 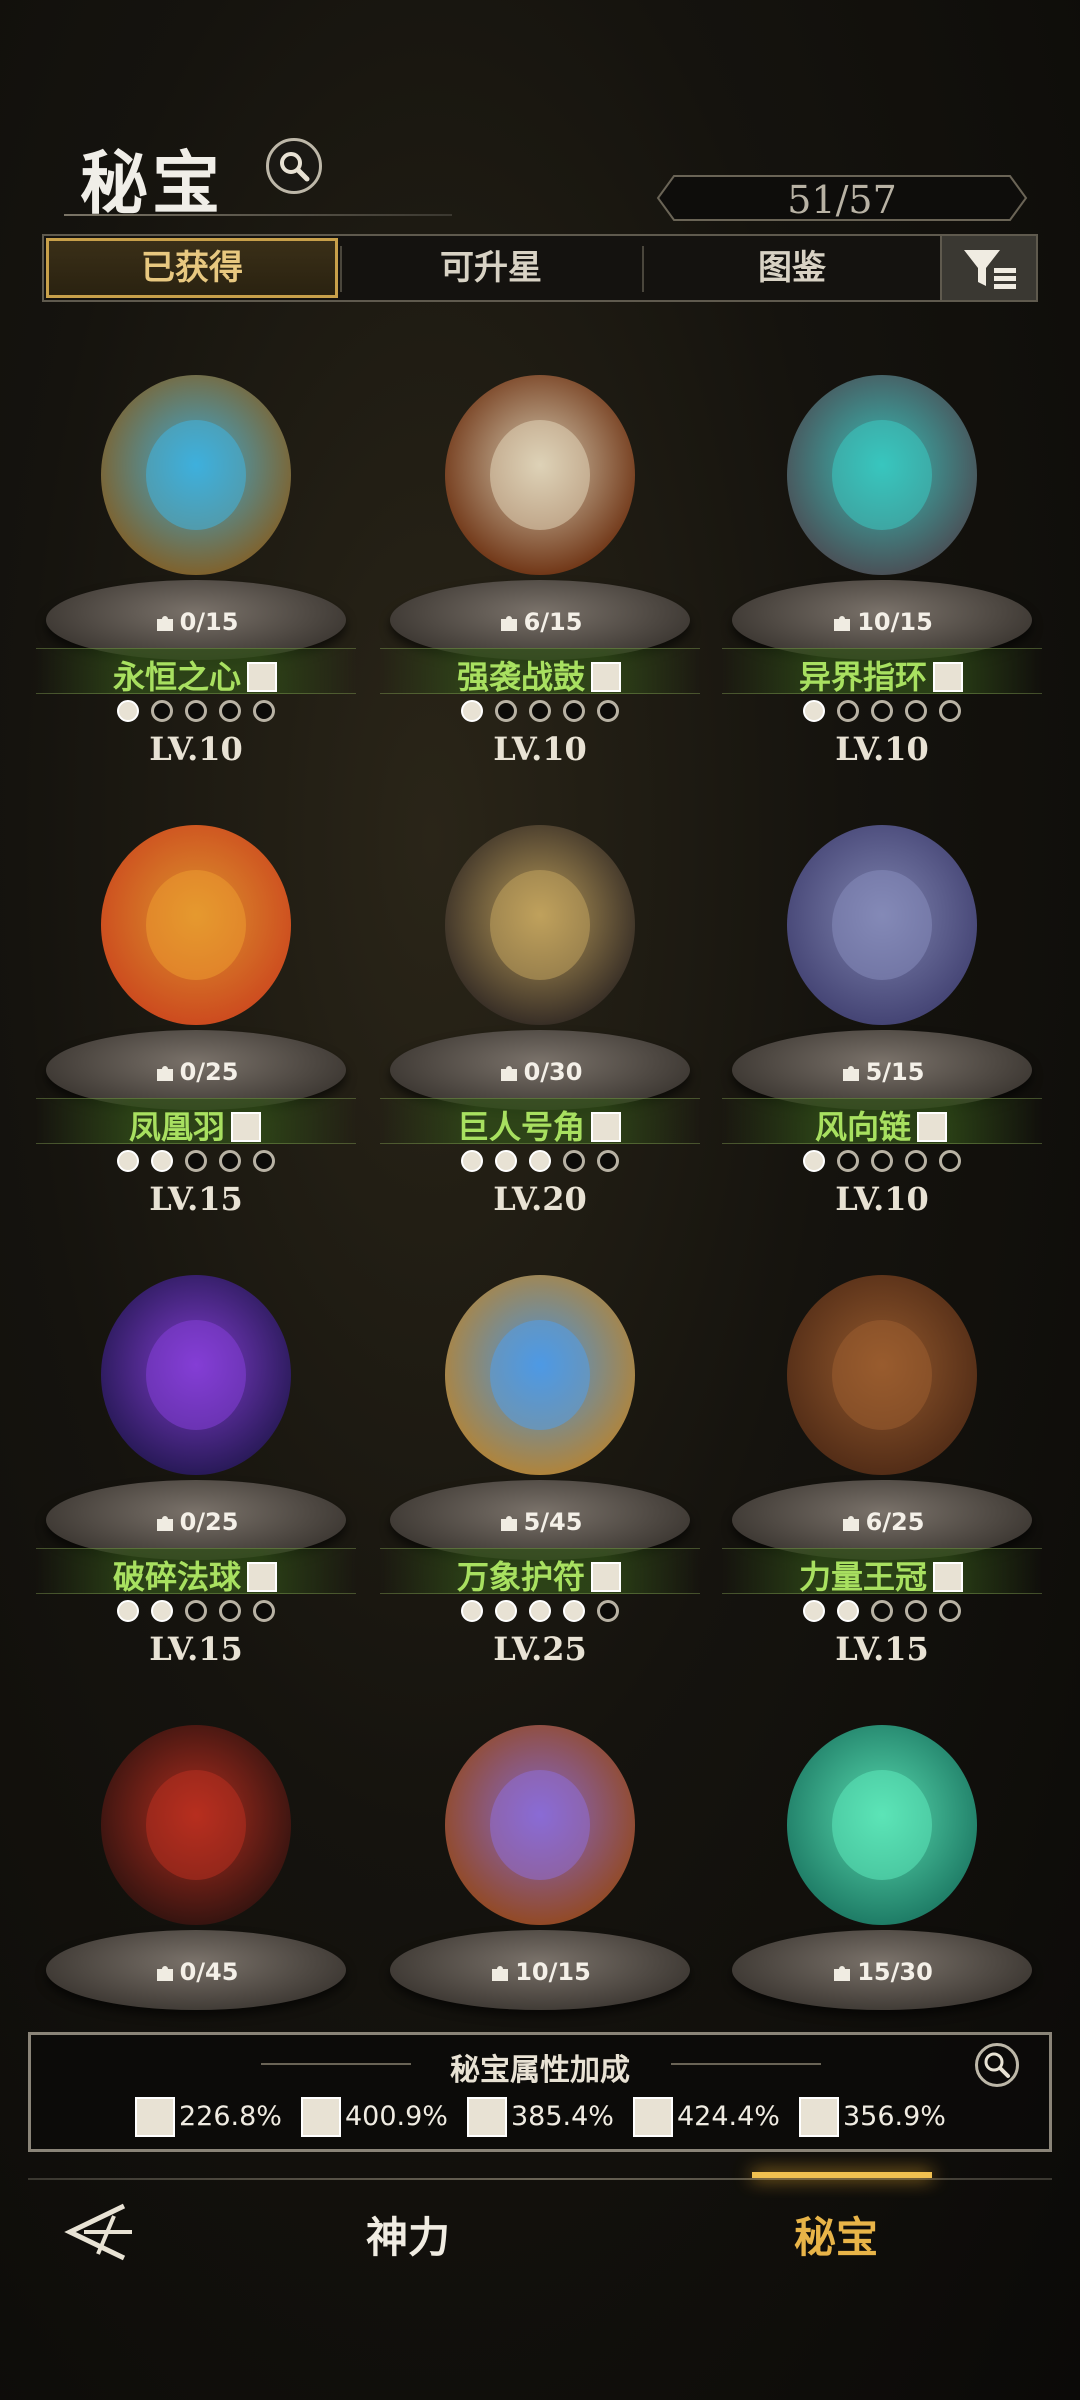 I want to click on treasure-card: 5/15 风向链 LV.10, so click(x=882, y=1002).